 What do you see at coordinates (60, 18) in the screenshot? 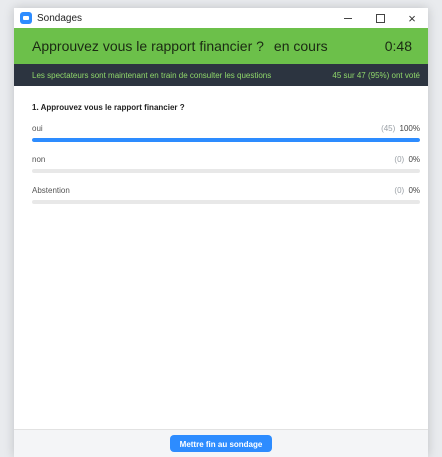
I see `window-title: Sondages` at bounding box center [60, 18].